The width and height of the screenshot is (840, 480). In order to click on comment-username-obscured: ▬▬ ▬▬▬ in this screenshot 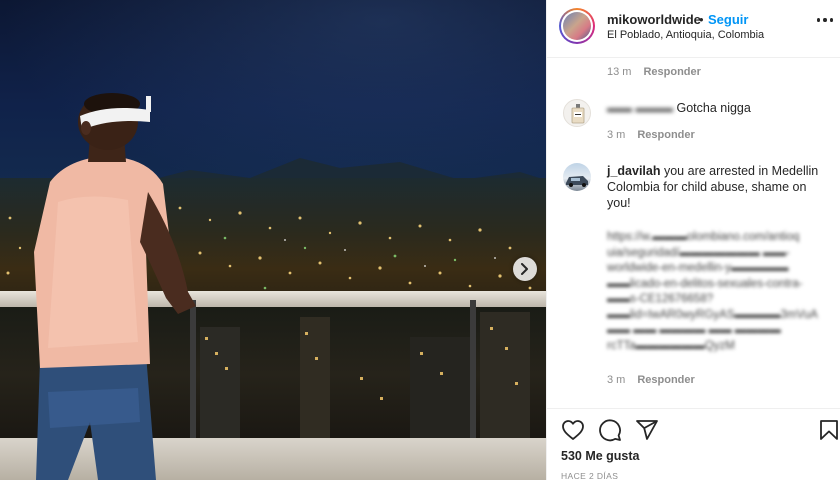, I will do `click(640, 108)`.